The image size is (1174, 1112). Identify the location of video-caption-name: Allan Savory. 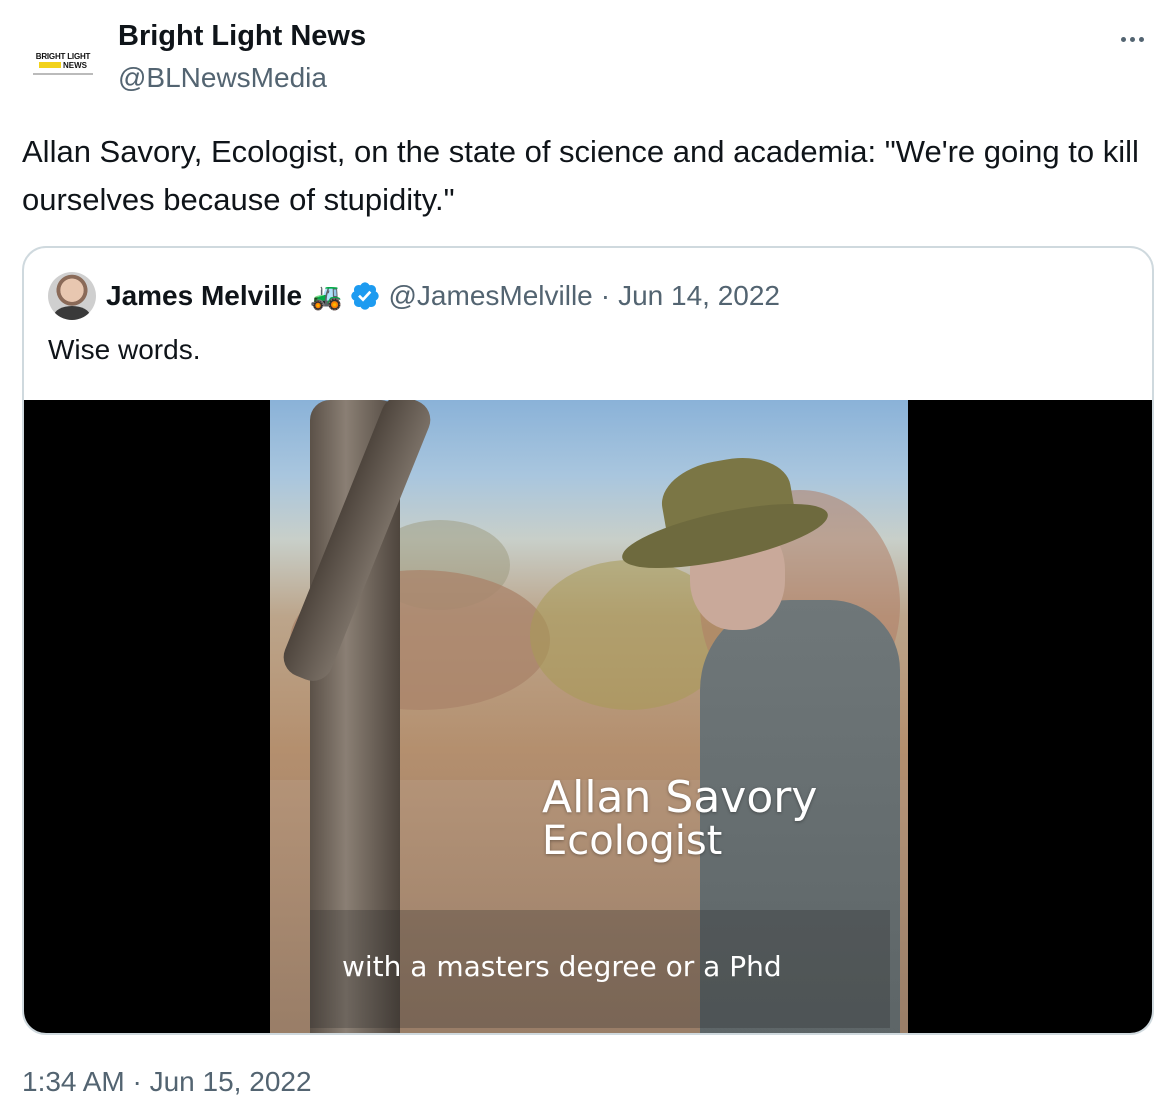
(680, 797).